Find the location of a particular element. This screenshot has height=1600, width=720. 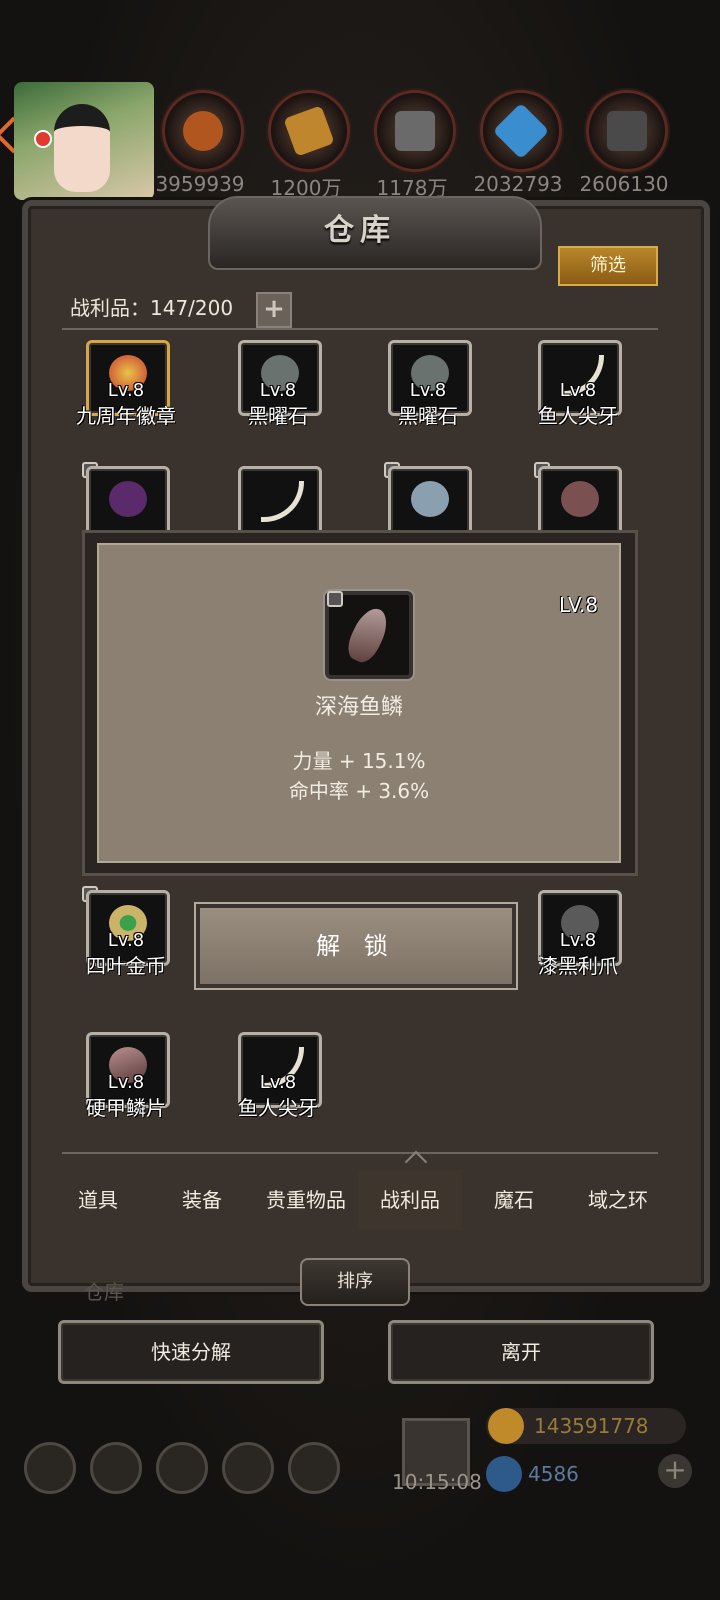

gift-timer: 10:15:08 is located at coordinates (437, 1482).